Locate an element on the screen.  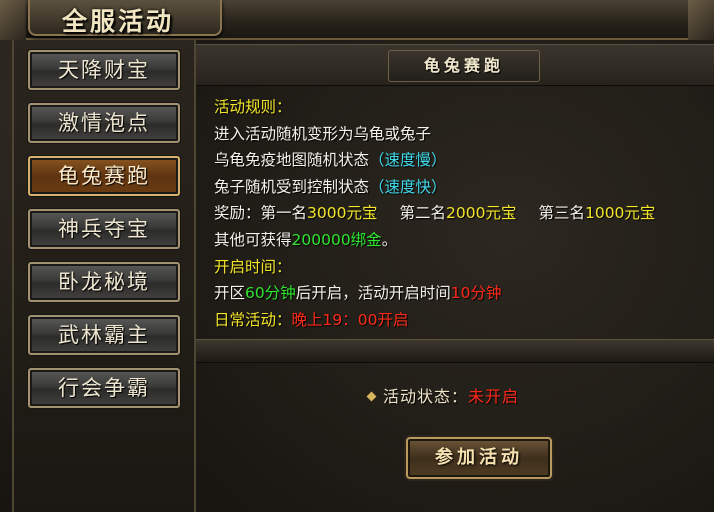
reward-line: 奖励：第一名3000元宝 第二名2000元宝 第三名1000元宝 is located at coordinates (435, 213).